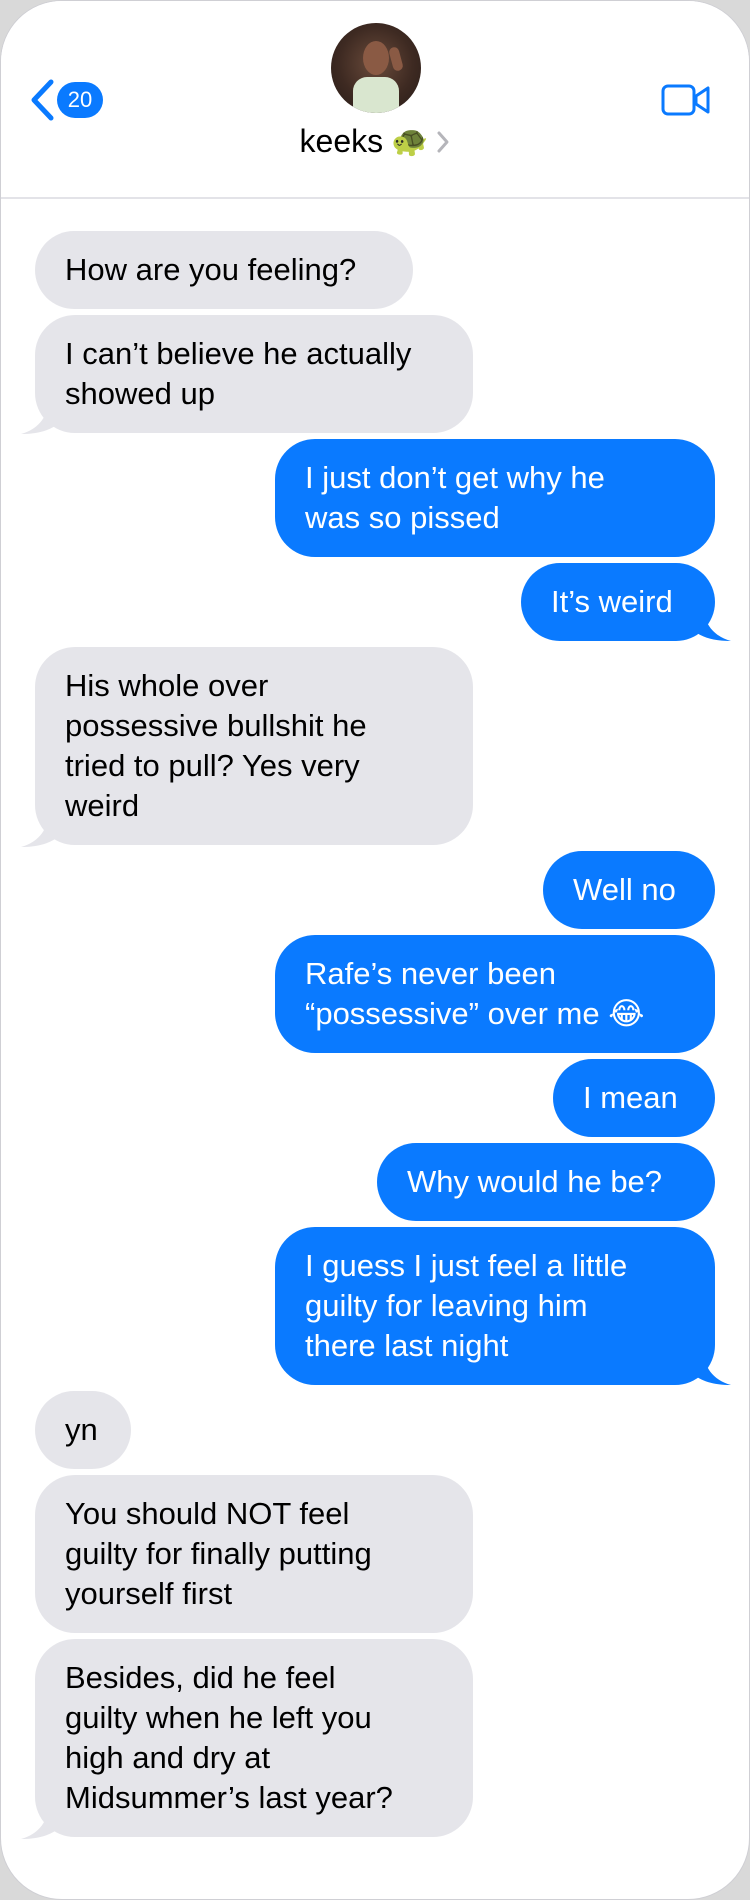  I want to click on message-bubble: How are you feeling?, so click(224, 270).